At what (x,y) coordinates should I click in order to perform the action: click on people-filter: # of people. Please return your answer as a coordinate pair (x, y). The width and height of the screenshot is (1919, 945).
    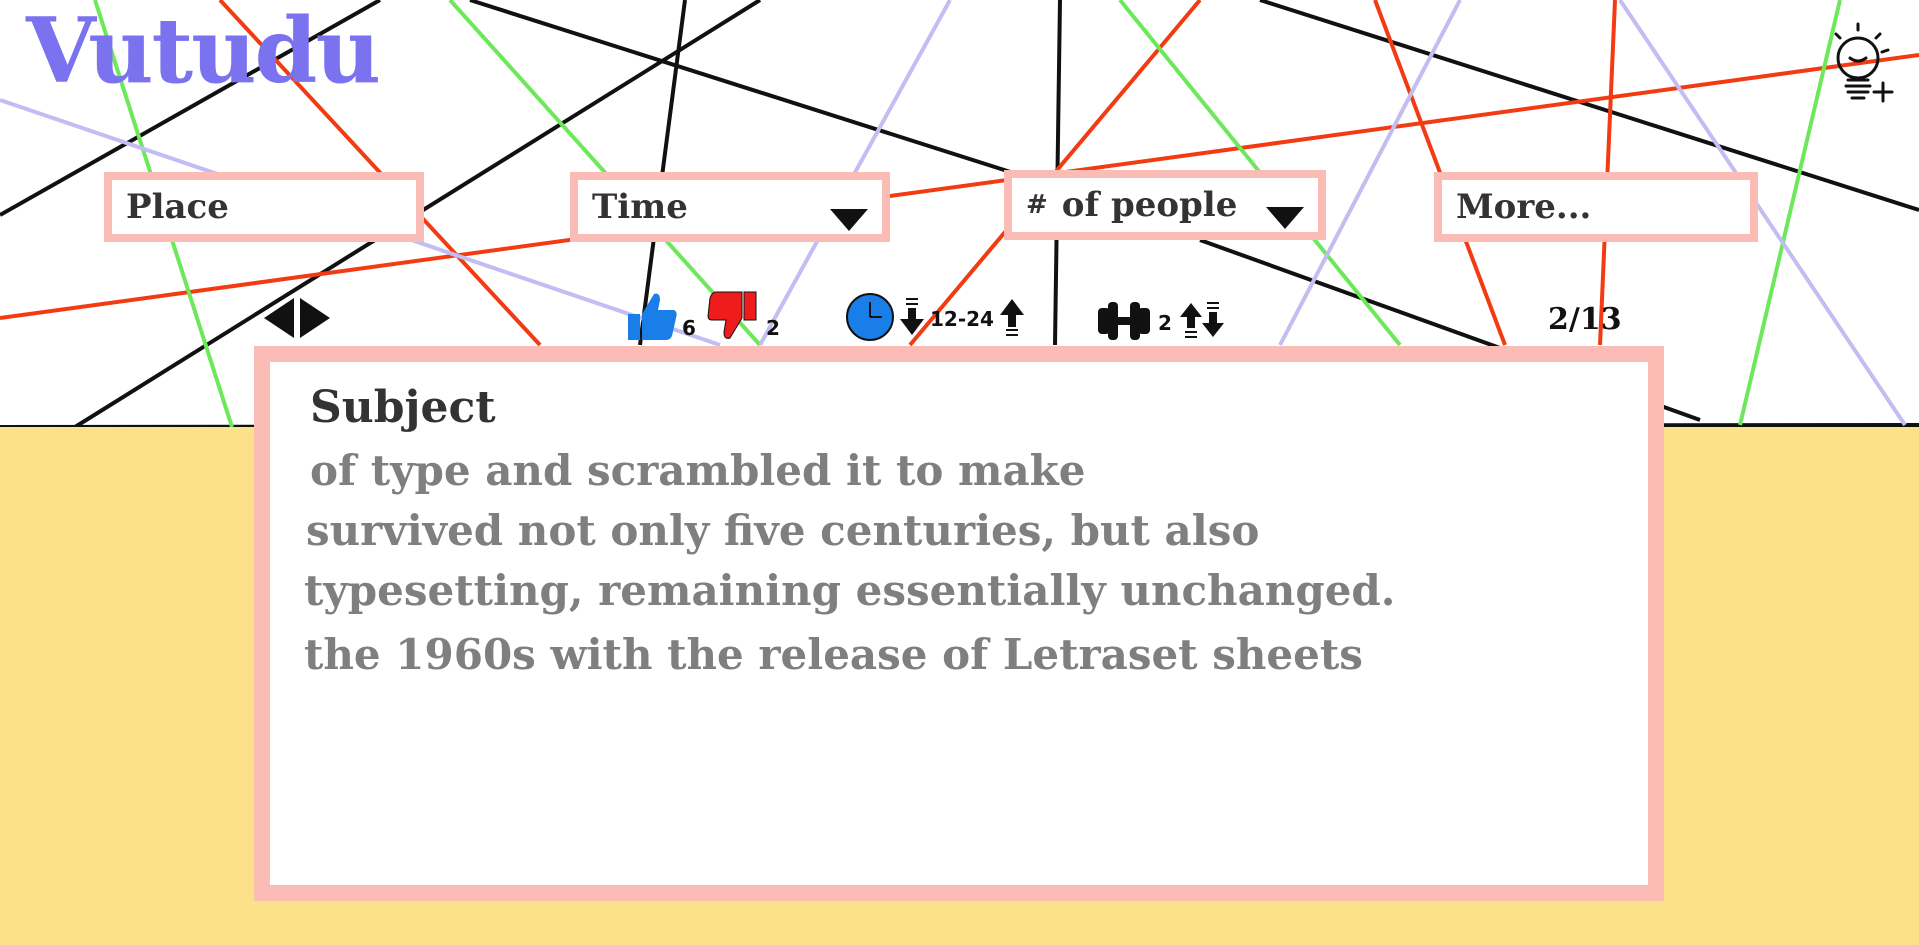
    Looking at the image, I should click on (1165, 205).